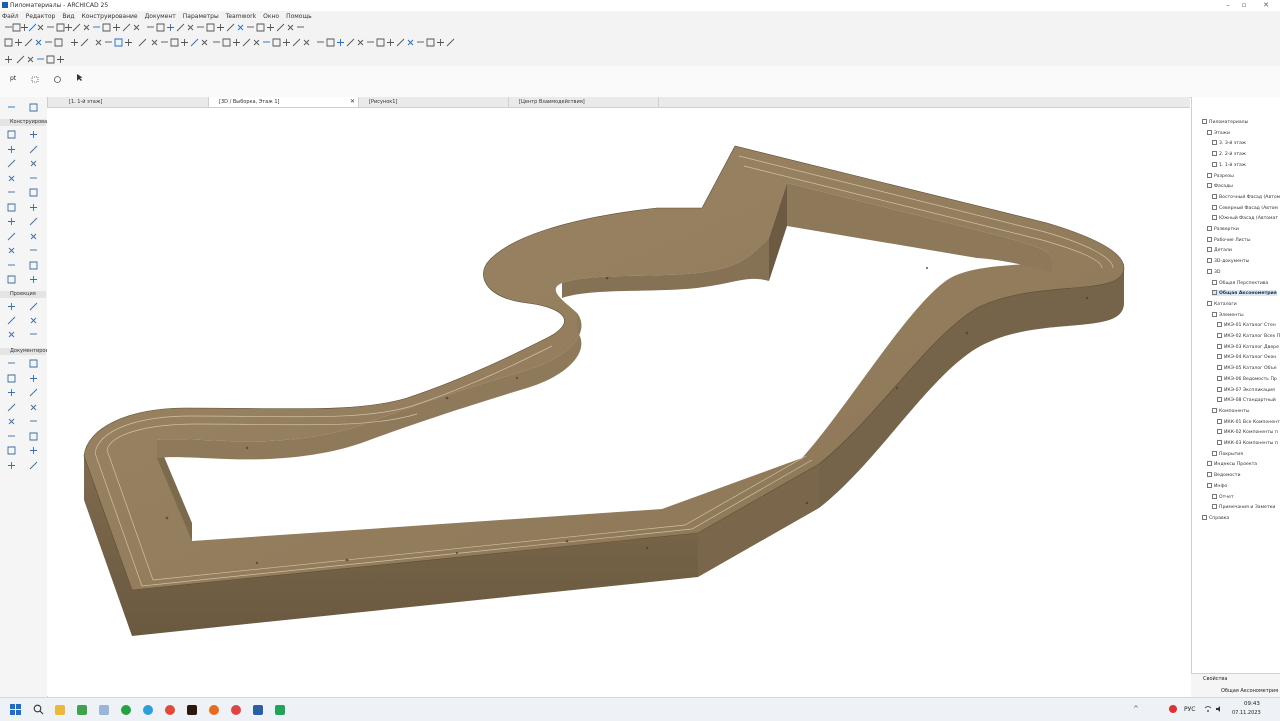 Image resolution: width=1280 pixels, height=721 pixels. Describe the element at coordinates (1215, 517) in the screenshot. I see `navigator-item: Справка` at that location.